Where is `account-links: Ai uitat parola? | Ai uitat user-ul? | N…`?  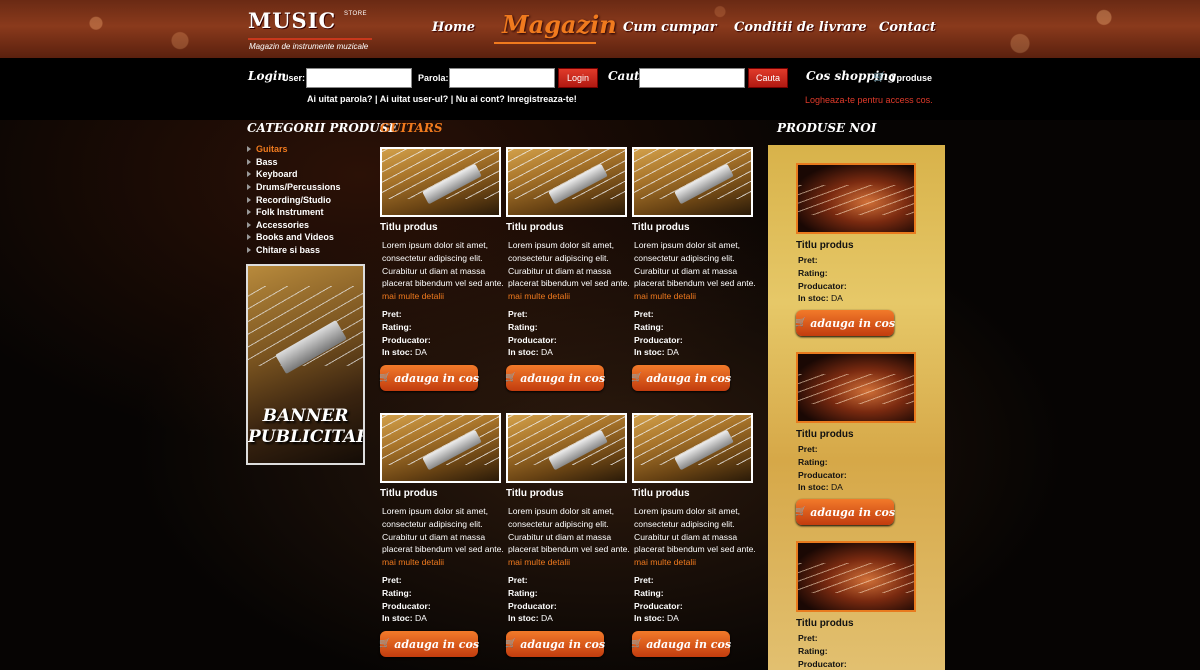
account-links: Ai uitat parola? | Ai uitat user-ul? | N… is located at coordinates (442, 99).